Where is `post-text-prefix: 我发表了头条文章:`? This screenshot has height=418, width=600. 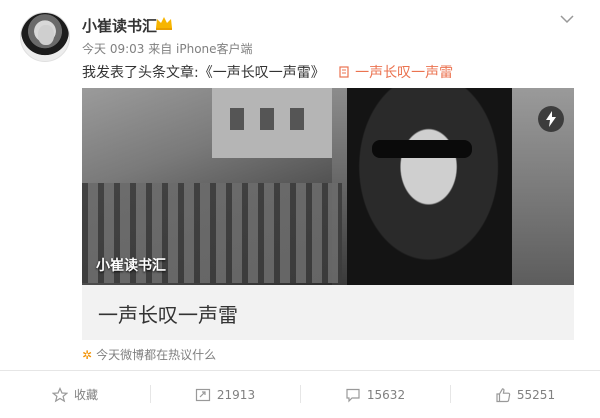 post-text-prefix: 我发表了头条文章: is located at coordinates (140, 73).